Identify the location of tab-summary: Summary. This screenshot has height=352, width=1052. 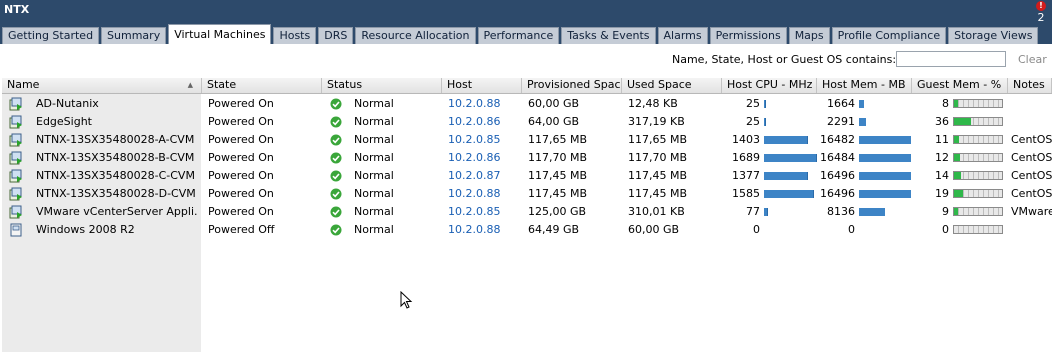
(134, 35).